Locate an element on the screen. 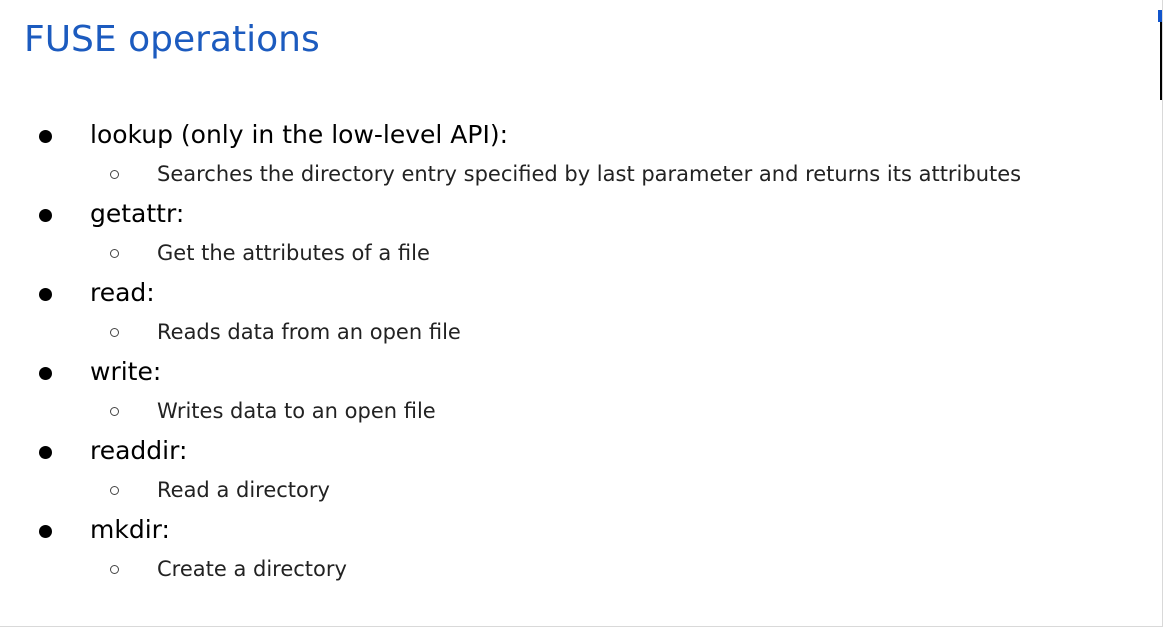 Image resolution: width=1163 pixels, height=627 pixels. edge-line is located at coordinates (1161, 61).